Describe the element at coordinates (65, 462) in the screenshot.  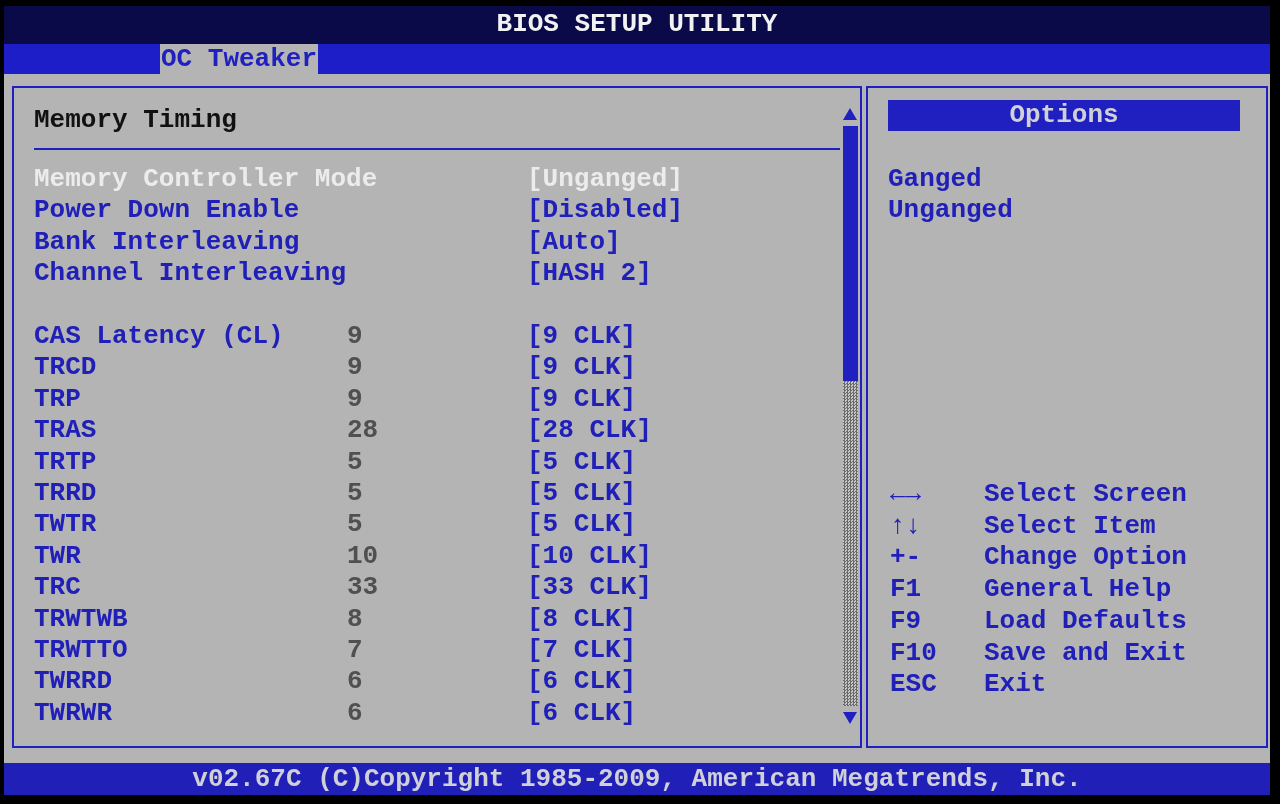
I see `setting-label: TRTP` at that location.